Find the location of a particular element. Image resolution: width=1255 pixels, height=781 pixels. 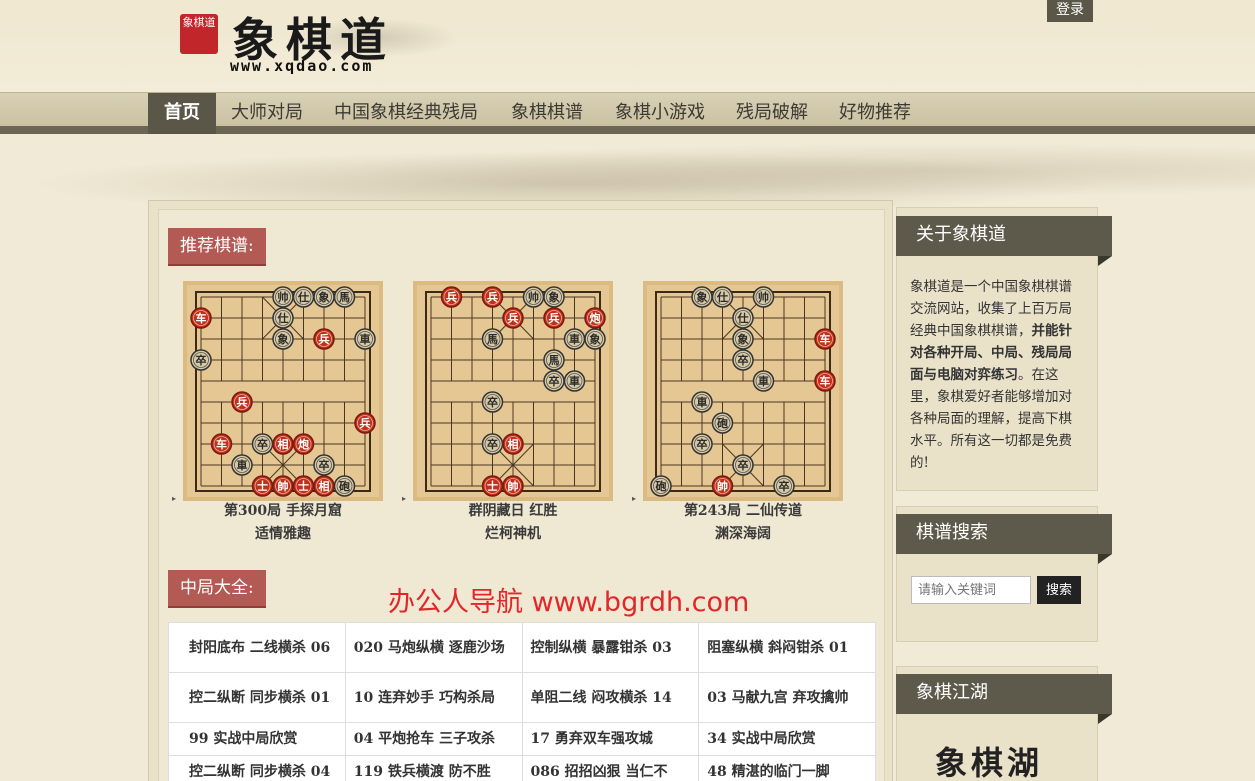

jianghu-title: 象棋江湖 is located at coordinates (1004, 699).